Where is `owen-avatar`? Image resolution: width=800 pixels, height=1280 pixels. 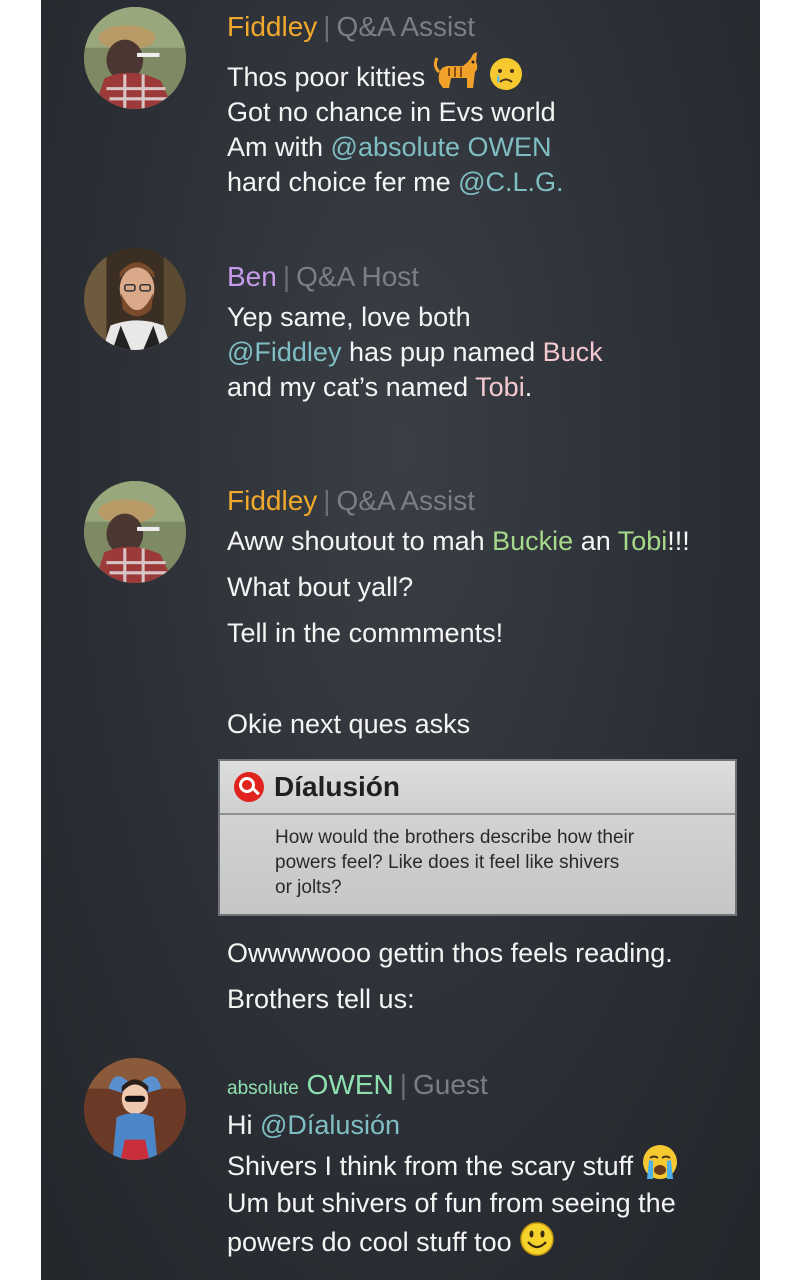 owen-avatar is located at coordinates (135, 1109).